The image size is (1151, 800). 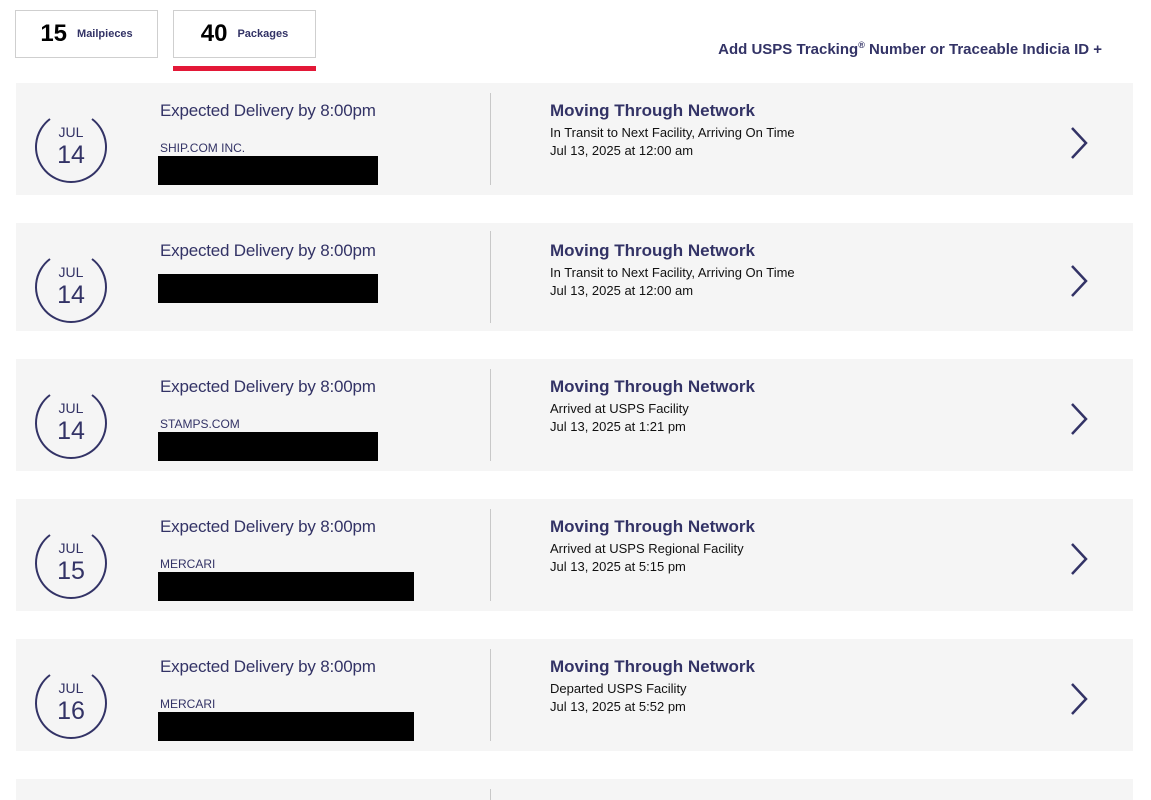 I want to click on package-row, so click(x=574, y=789).